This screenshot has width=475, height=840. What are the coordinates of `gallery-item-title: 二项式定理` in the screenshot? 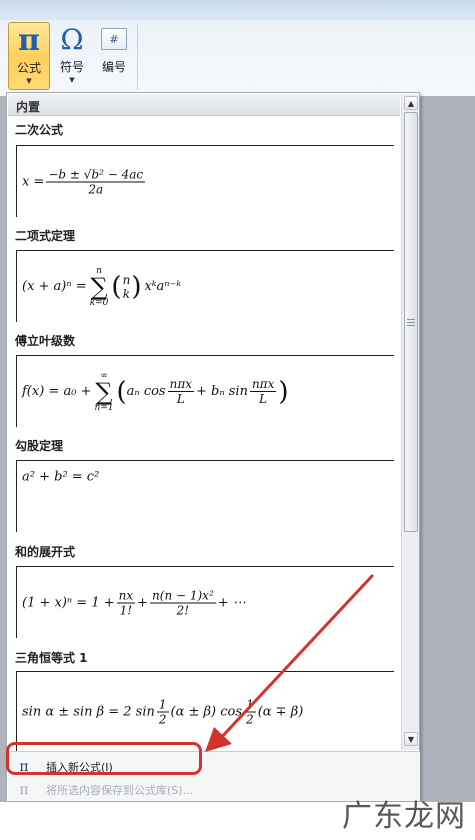 It's located at (45, 236).